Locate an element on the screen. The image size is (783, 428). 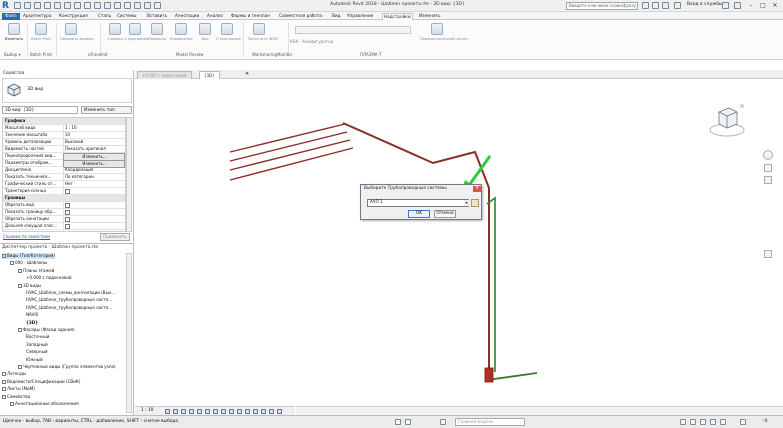
browser-tree-item: 3D виды is located at coordinates (29, 286).